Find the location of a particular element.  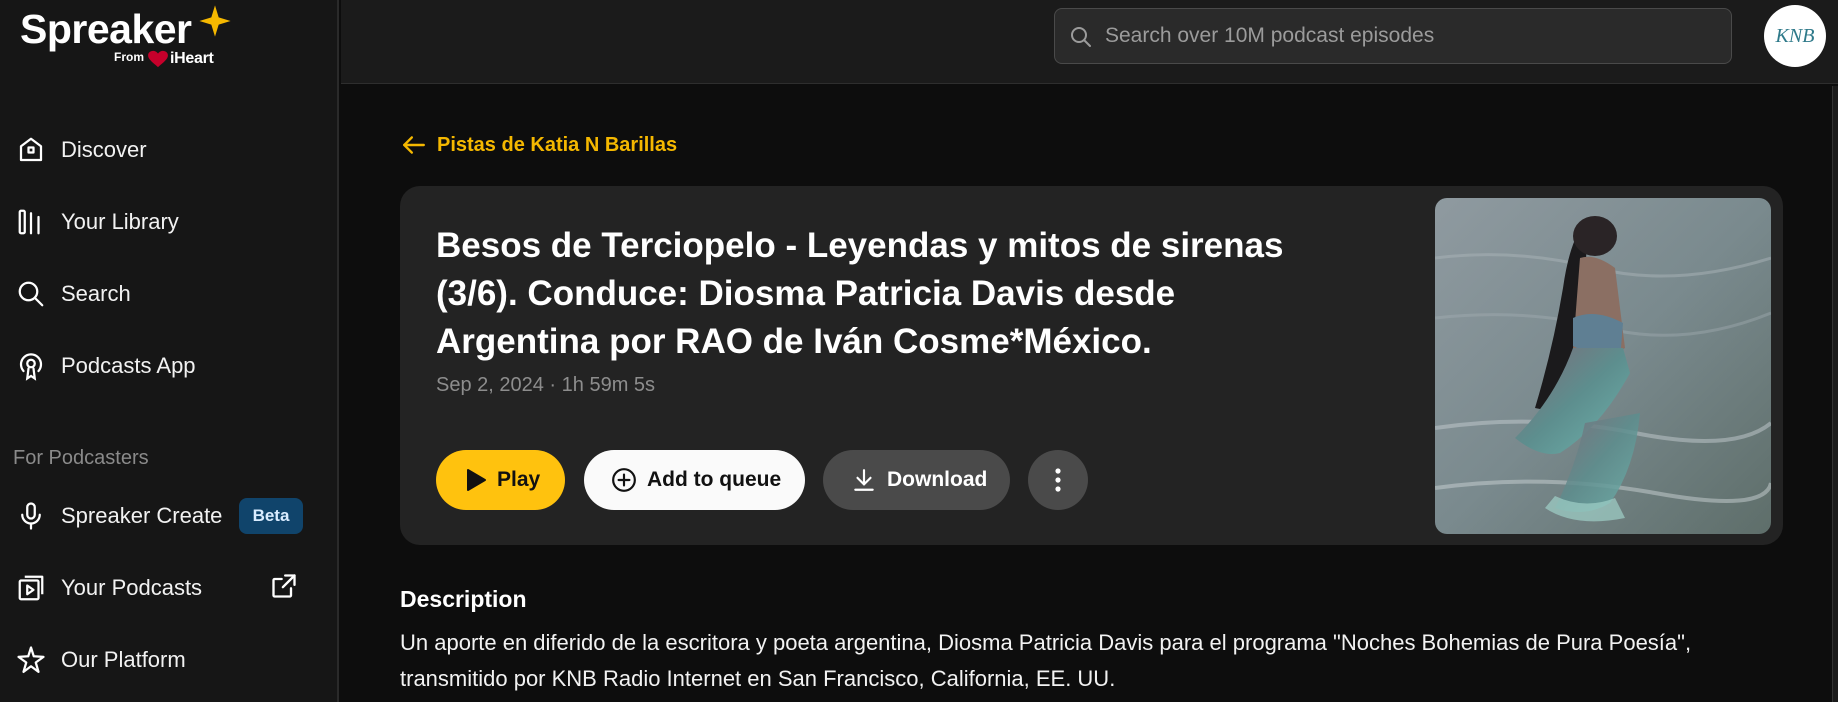

download-label: Download is located at coordinates (937, 479).